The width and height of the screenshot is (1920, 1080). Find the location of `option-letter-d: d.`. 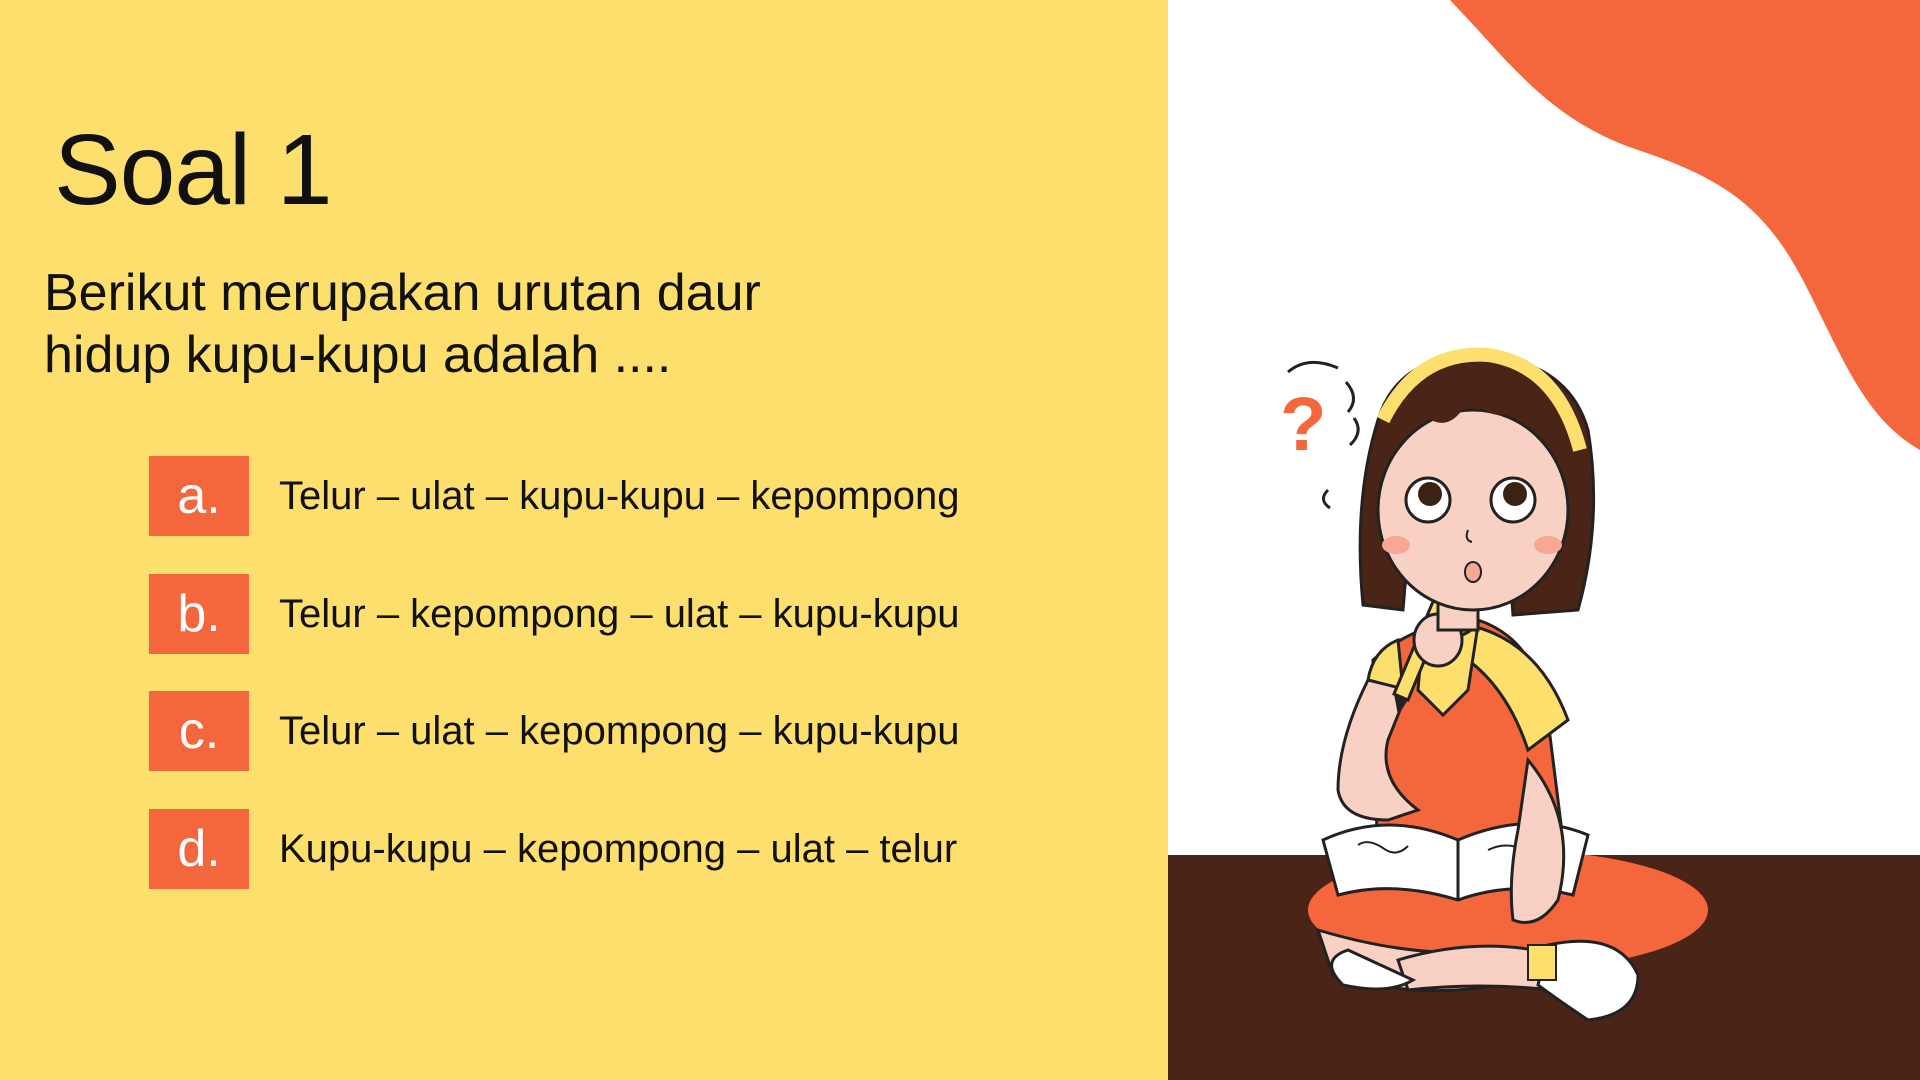

option-letter-d: d. is located at coordinates (199, 849).